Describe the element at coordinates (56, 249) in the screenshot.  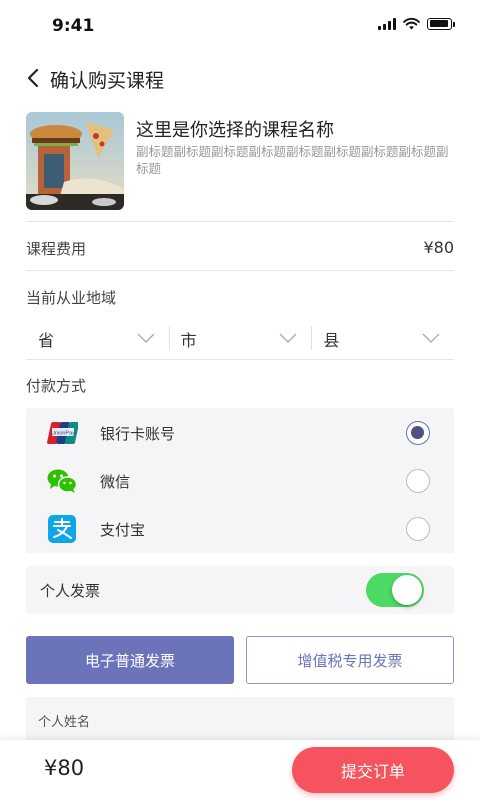
I see `fee-label: 课程费用` at that location.